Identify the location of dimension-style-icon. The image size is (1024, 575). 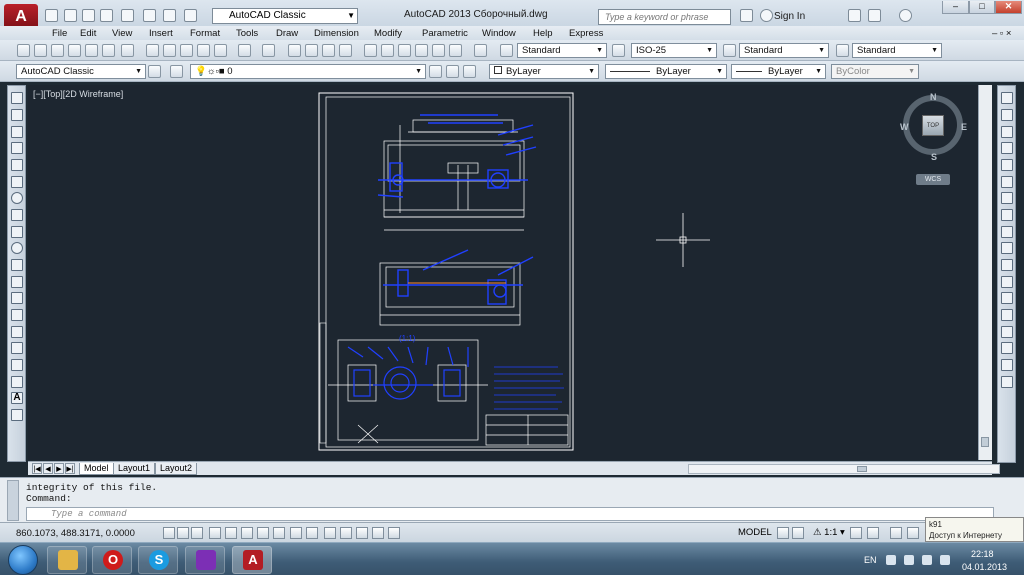
(618, 50).